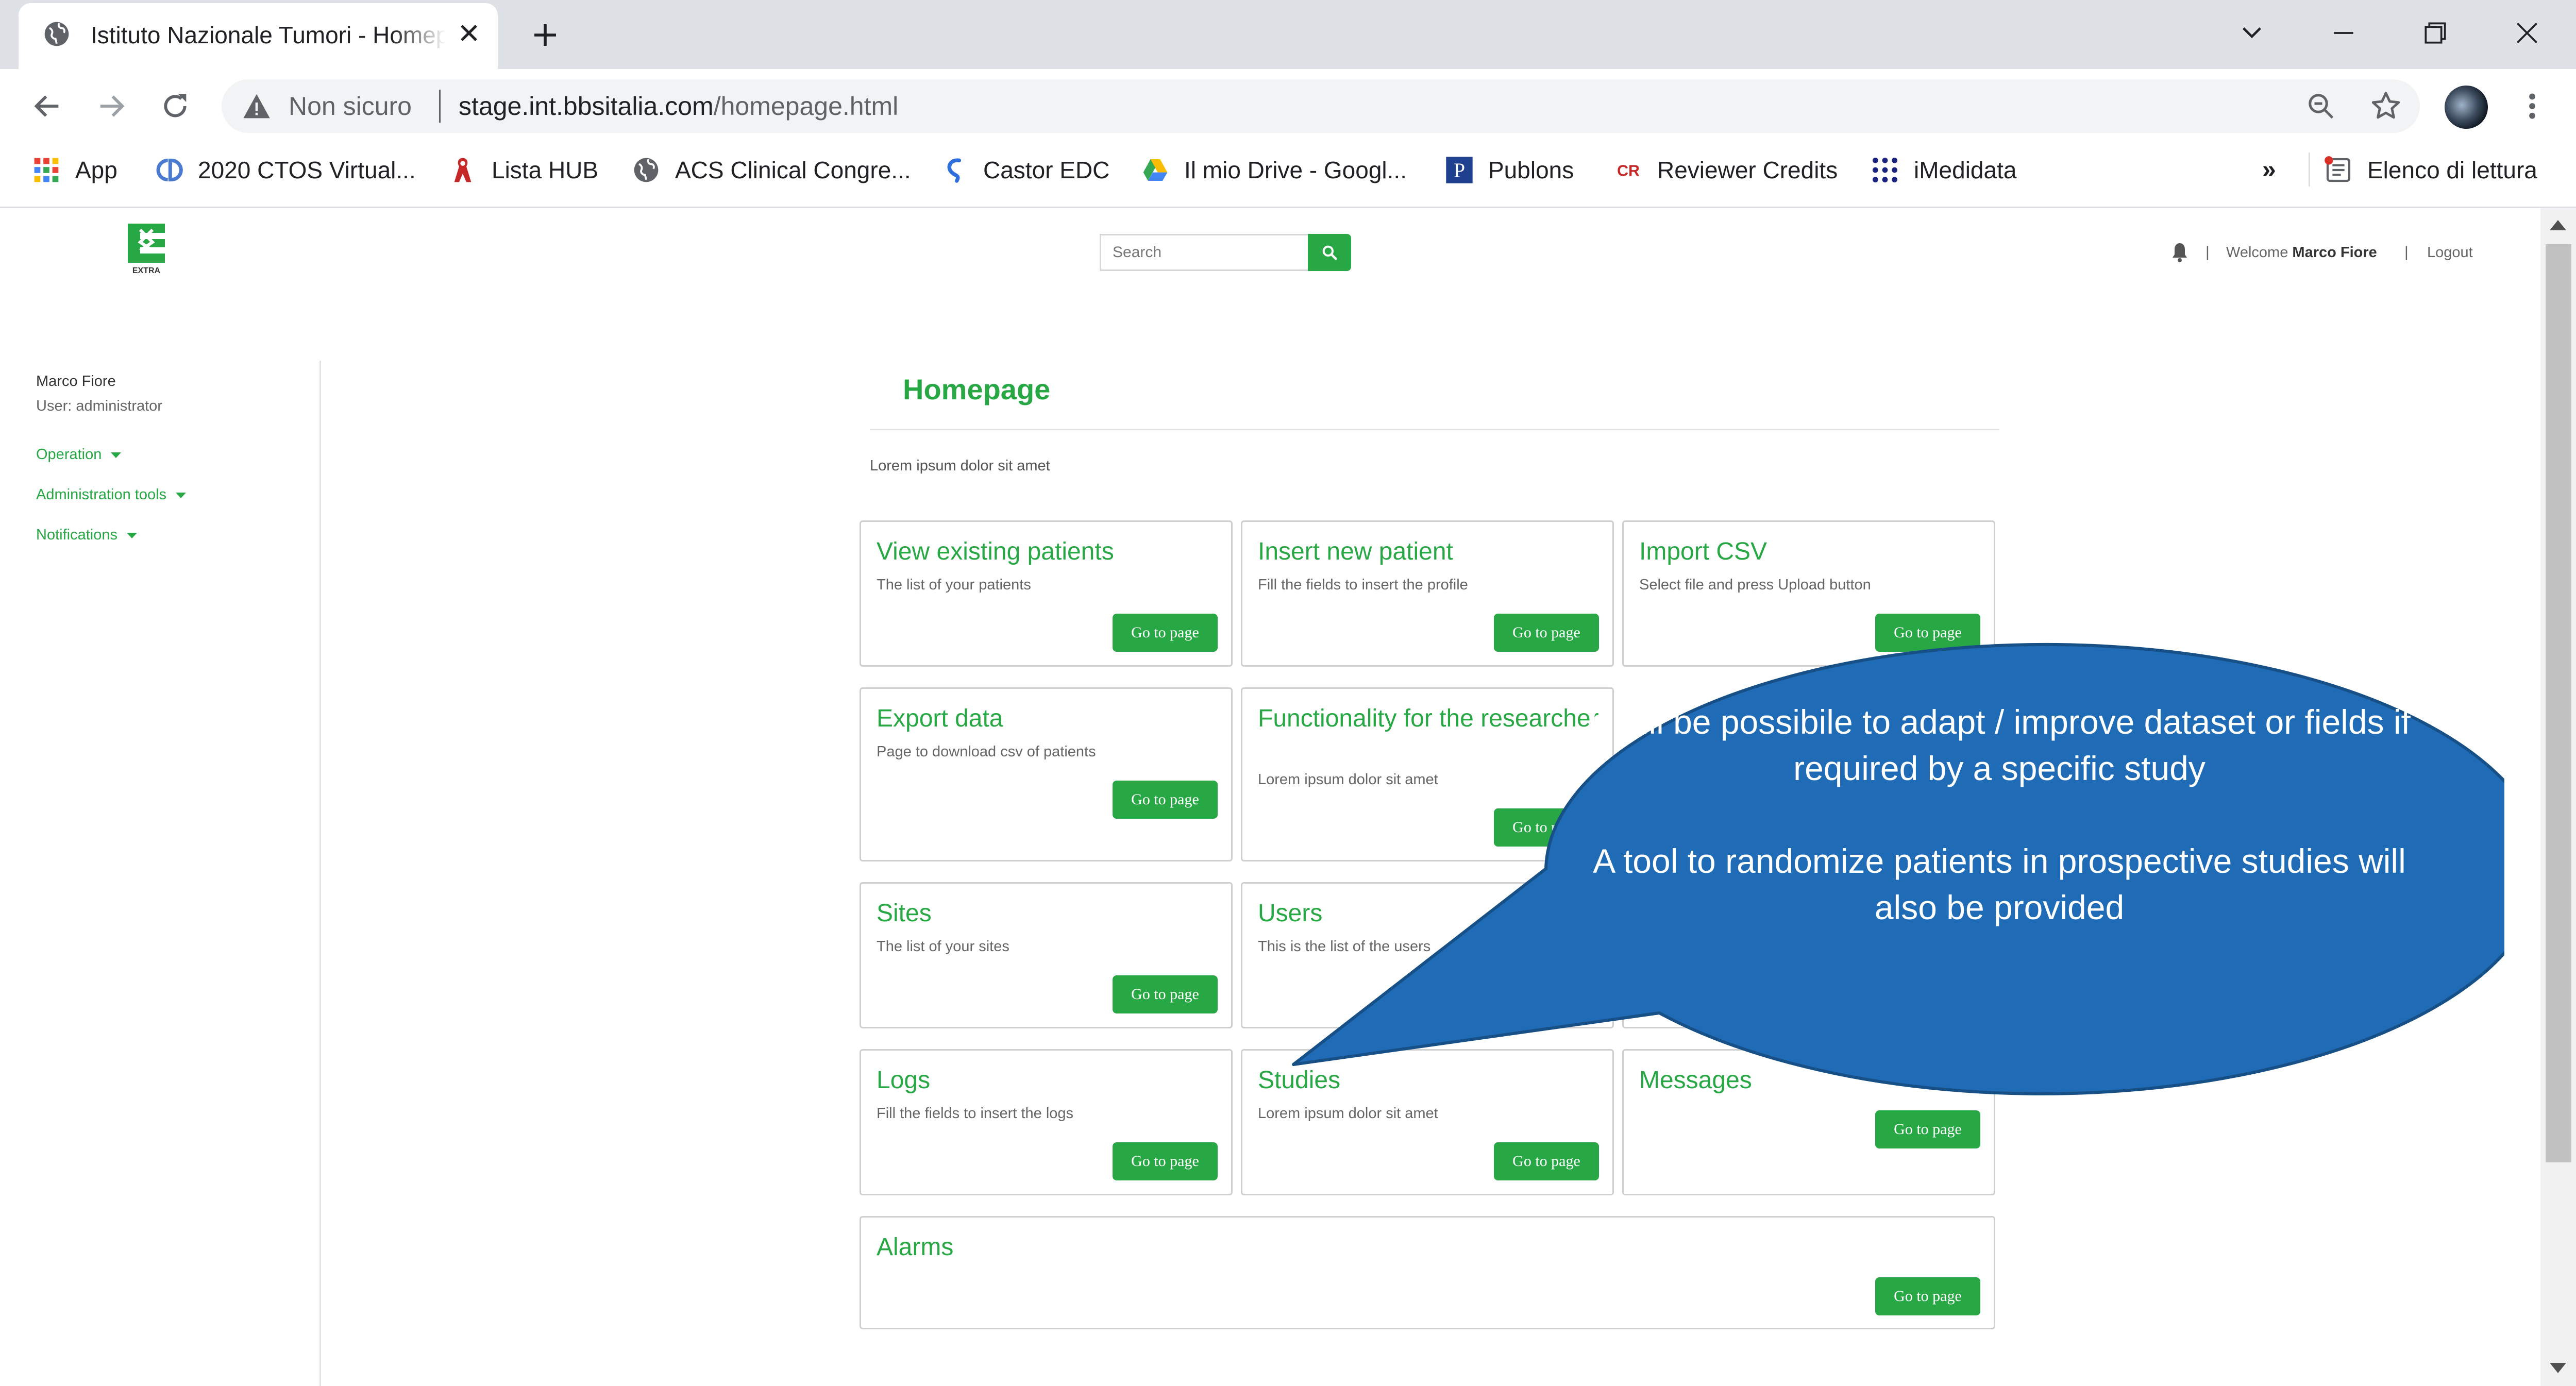  I want to click on apps-grid-icon, so click(46, 170).